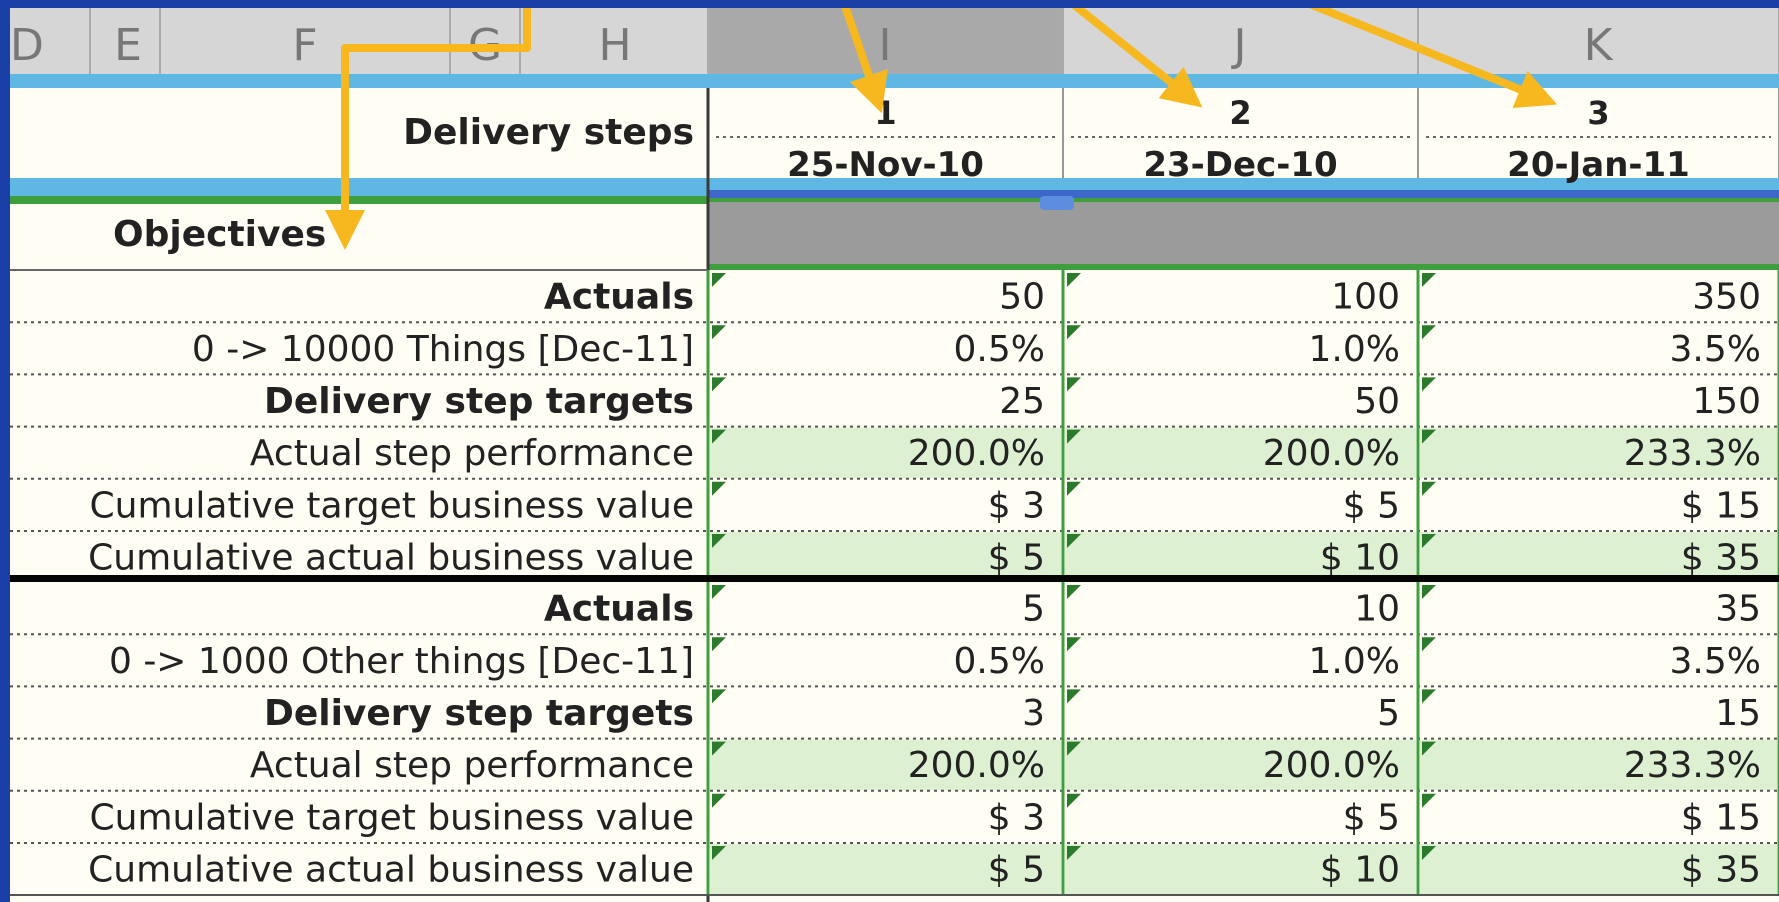 The image size is (1779, 902). Describe the element at coordinates (1057, 203) in the screenshot. I see `collapse-toggle-icon` at that location.